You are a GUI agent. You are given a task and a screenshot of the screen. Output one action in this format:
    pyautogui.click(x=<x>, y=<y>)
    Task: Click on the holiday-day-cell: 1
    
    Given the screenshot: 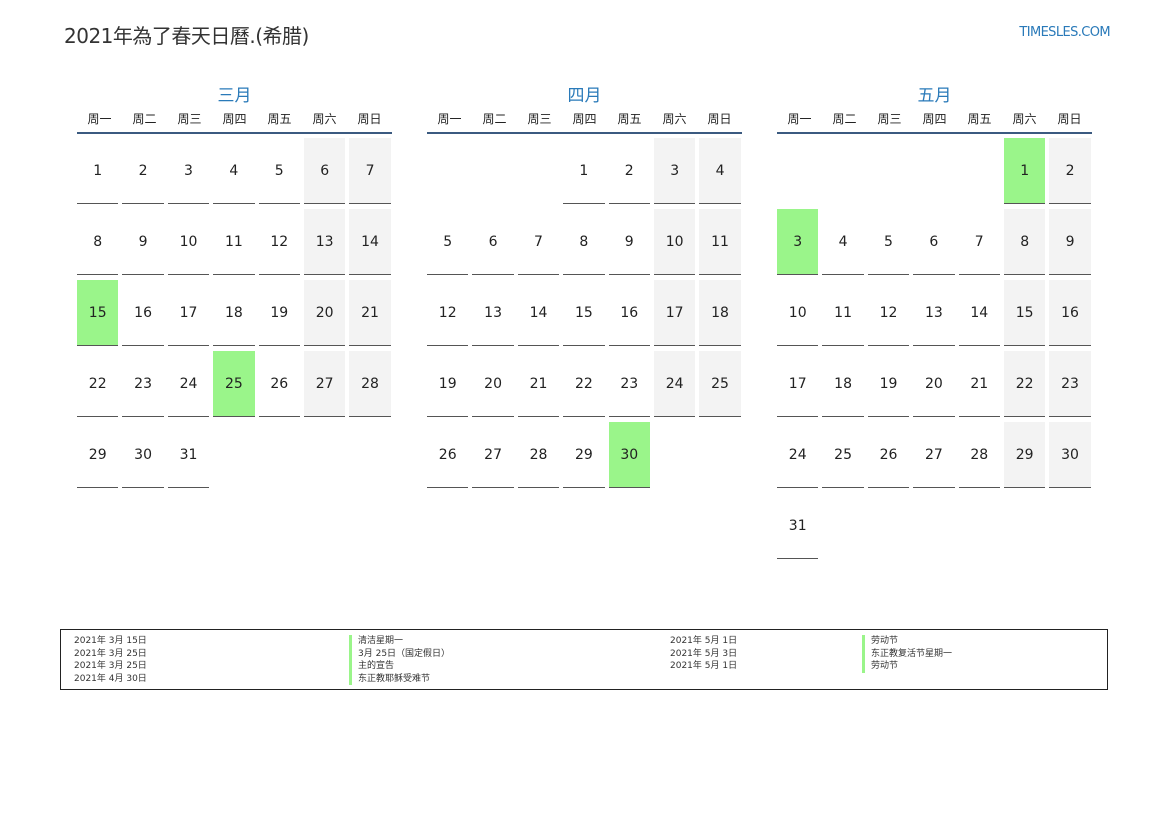 What is the action you would take?
    pyautogui.click(x=1024, y=171)
    